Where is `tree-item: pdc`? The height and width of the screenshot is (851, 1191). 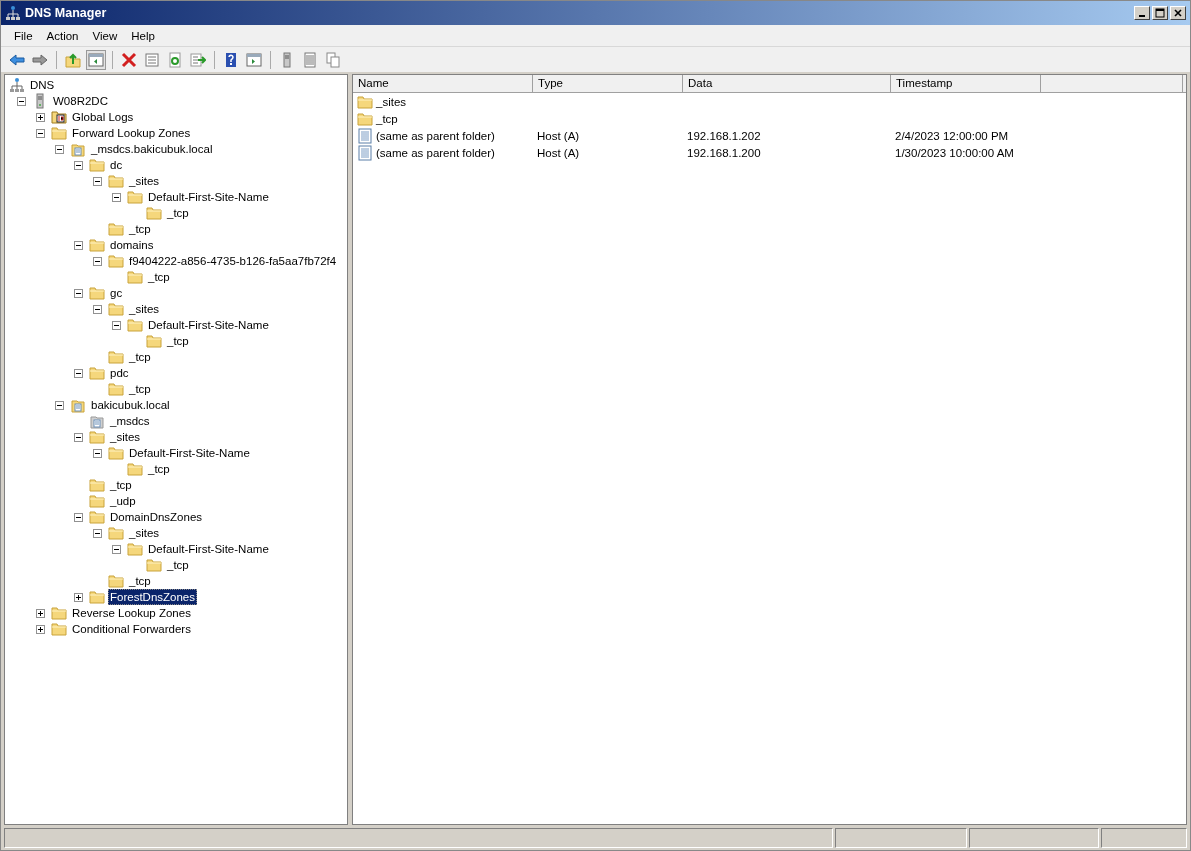 tree-item: pdc is located at coordinates (119, 373).